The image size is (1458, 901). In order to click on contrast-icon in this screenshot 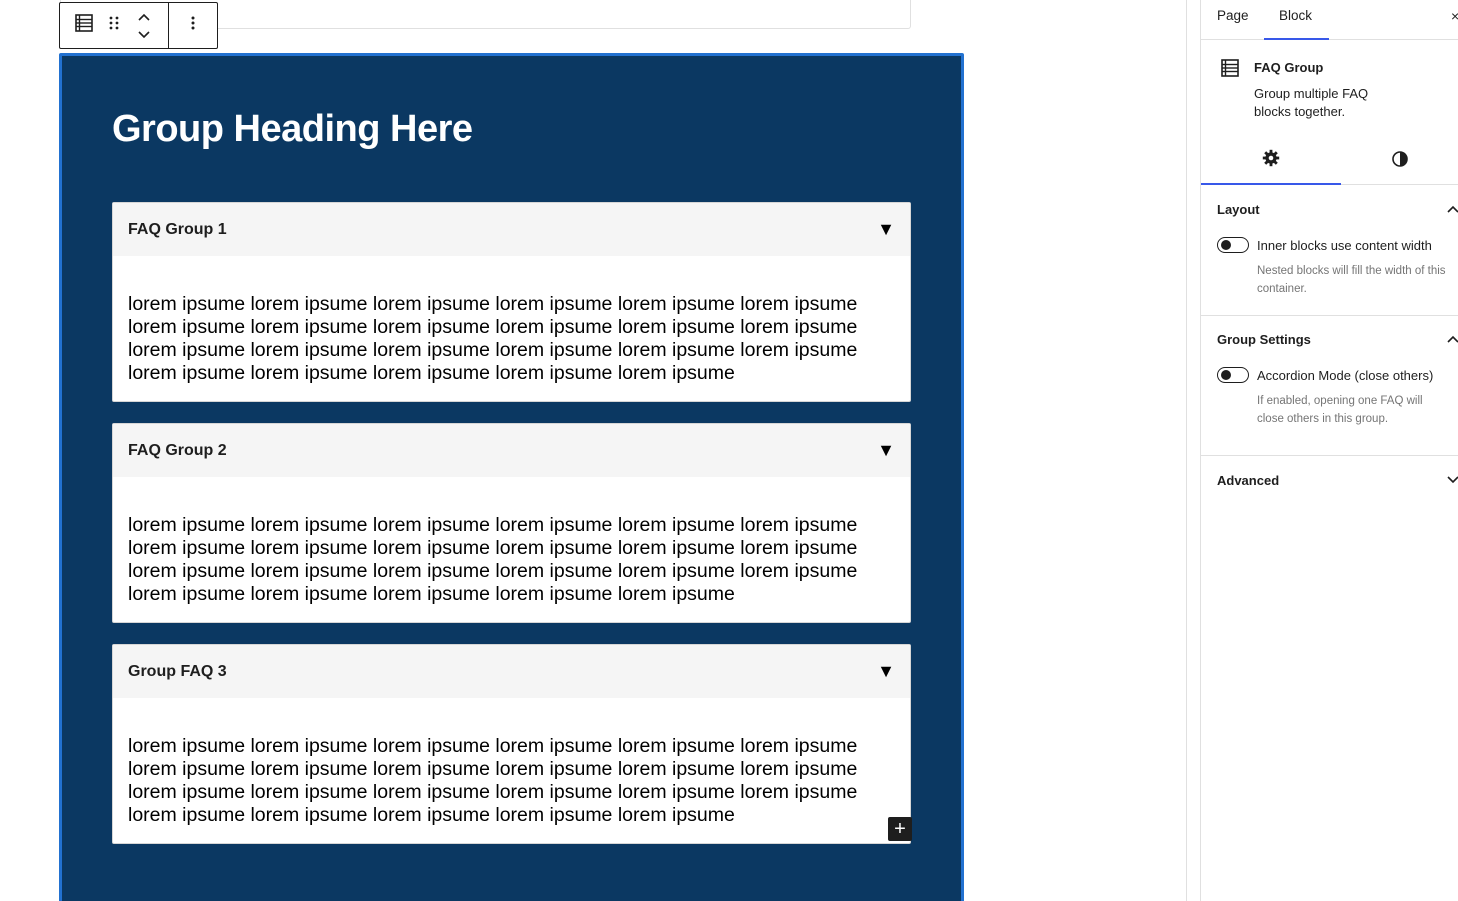, I will do `click(1400, 161)`.